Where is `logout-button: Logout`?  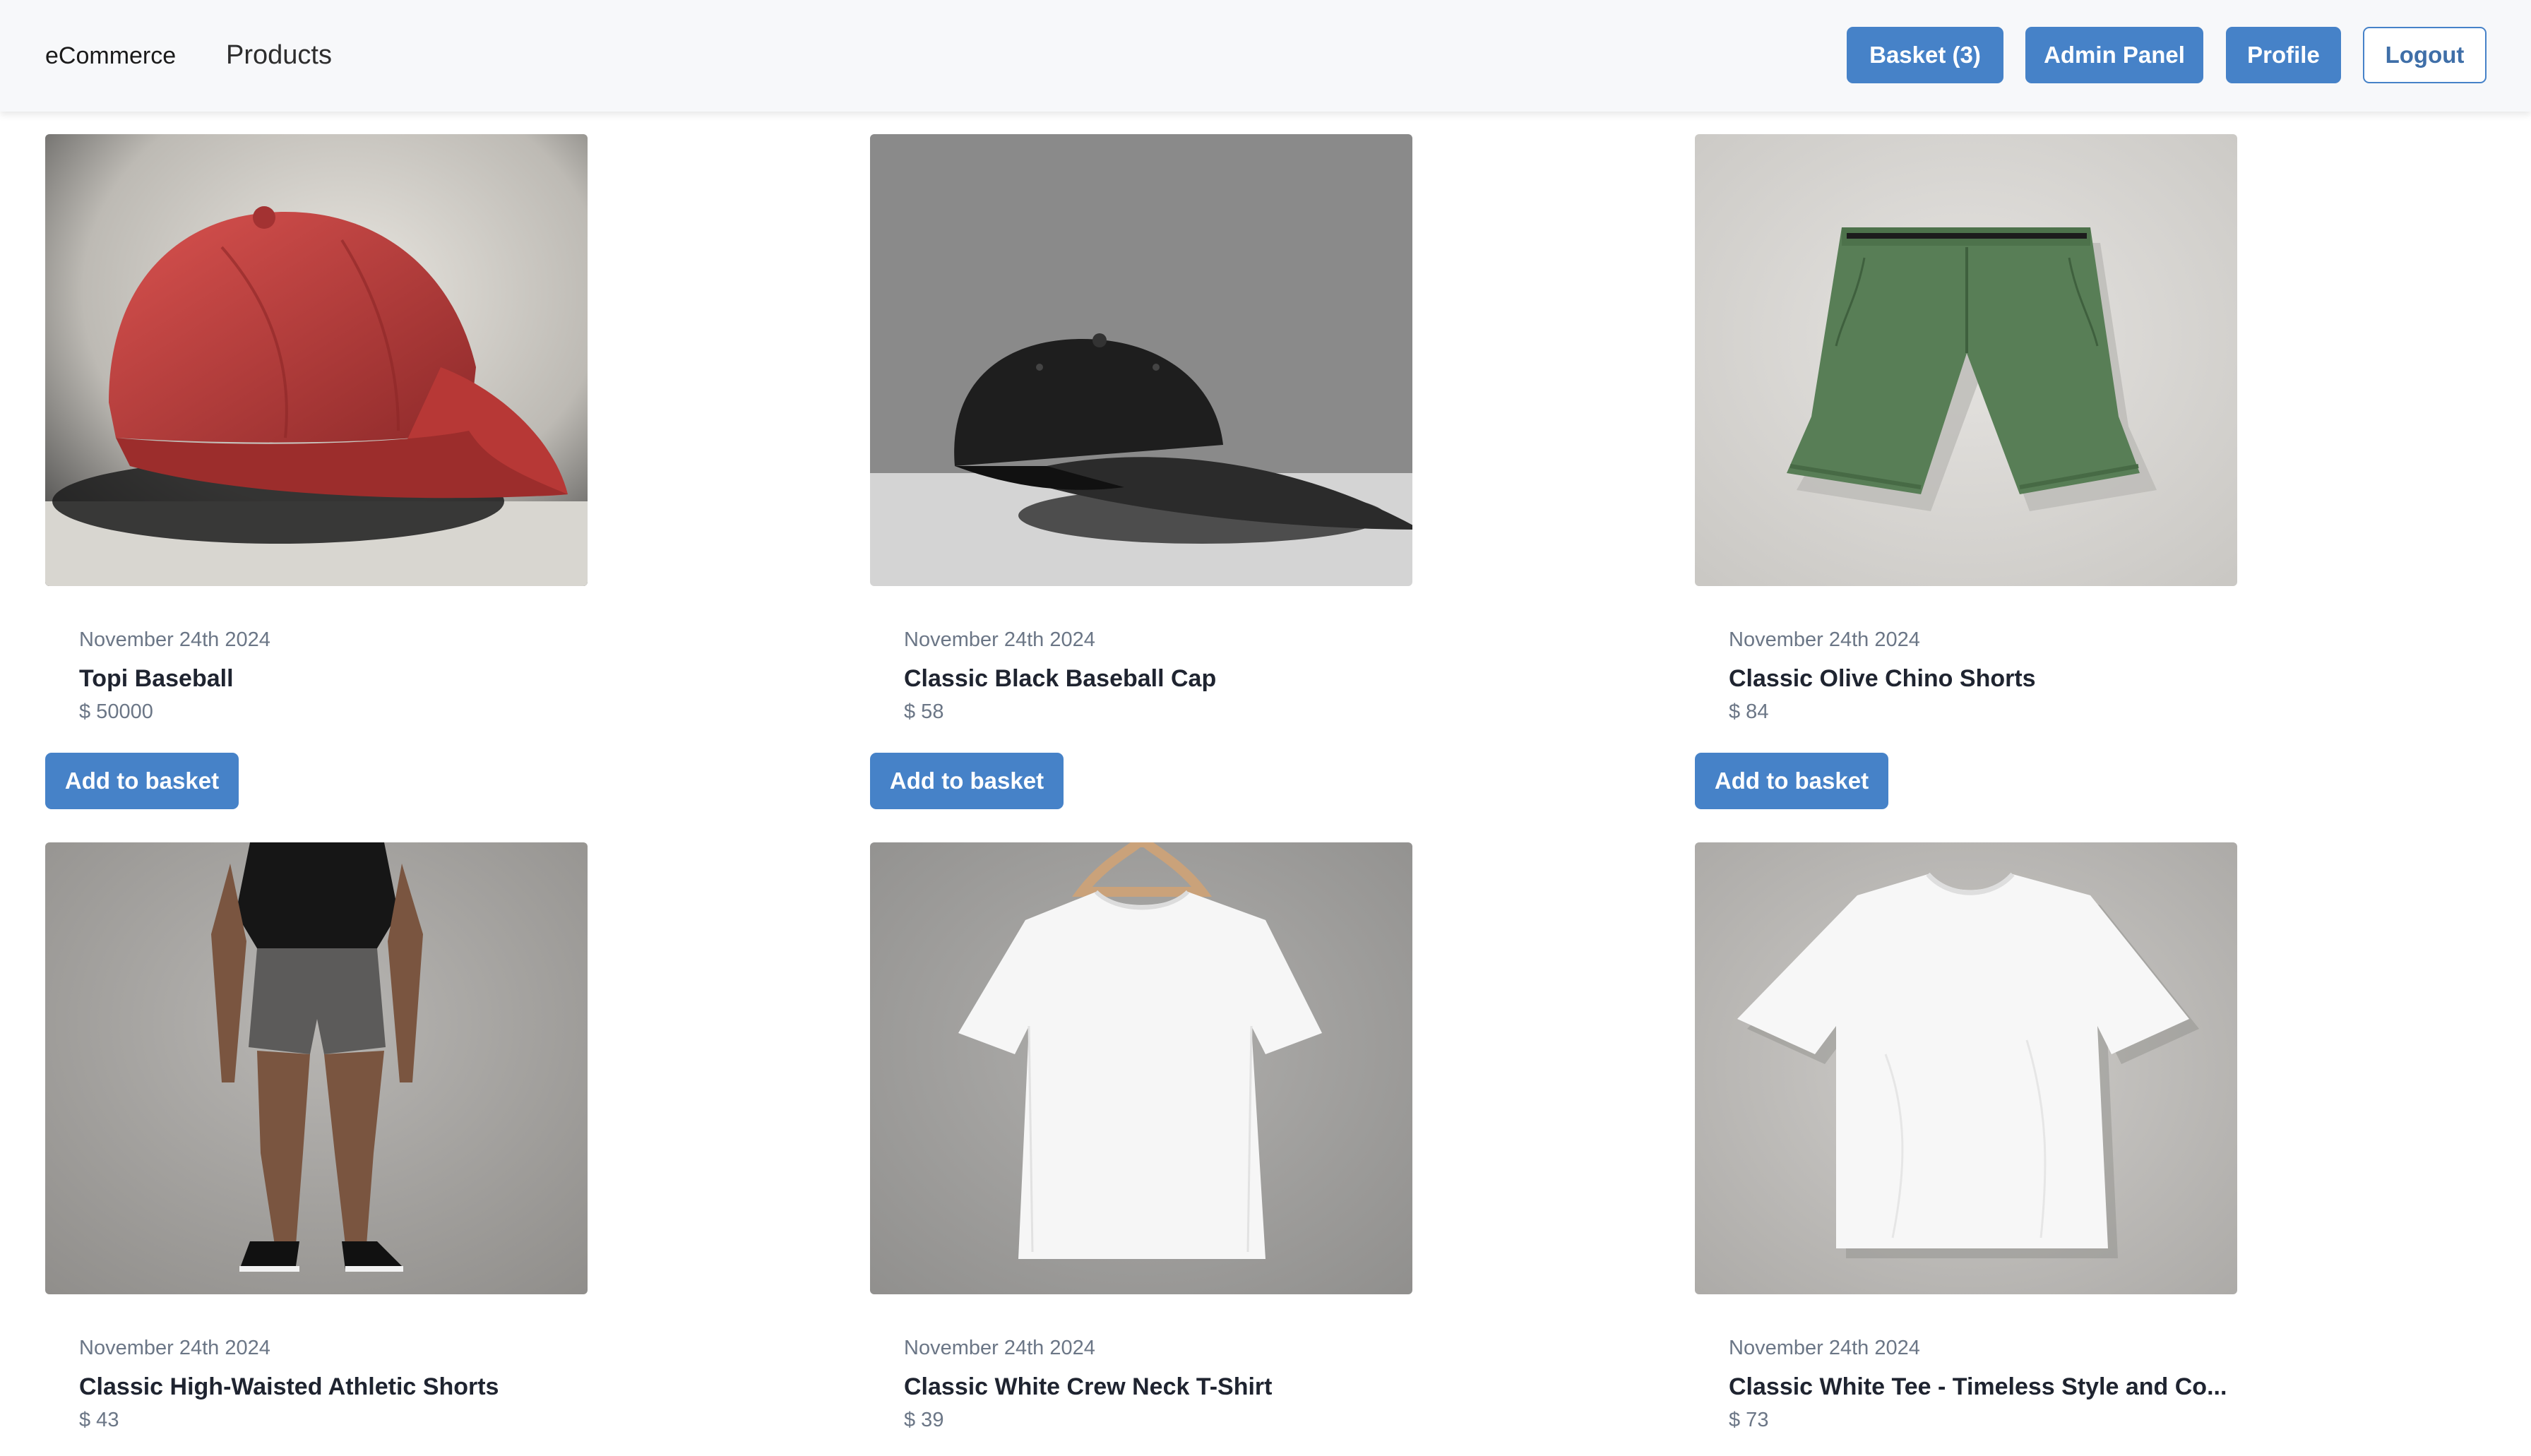 logout-button: Logout is located at coordinates (2425, 55).